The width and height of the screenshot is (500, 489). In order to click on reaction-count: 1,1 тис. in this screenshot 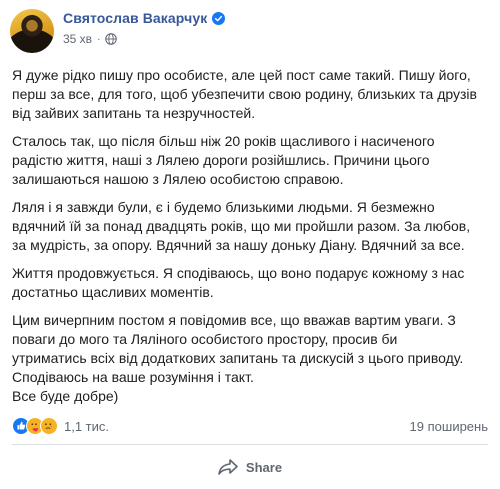, I will do `click(87, 426)`.